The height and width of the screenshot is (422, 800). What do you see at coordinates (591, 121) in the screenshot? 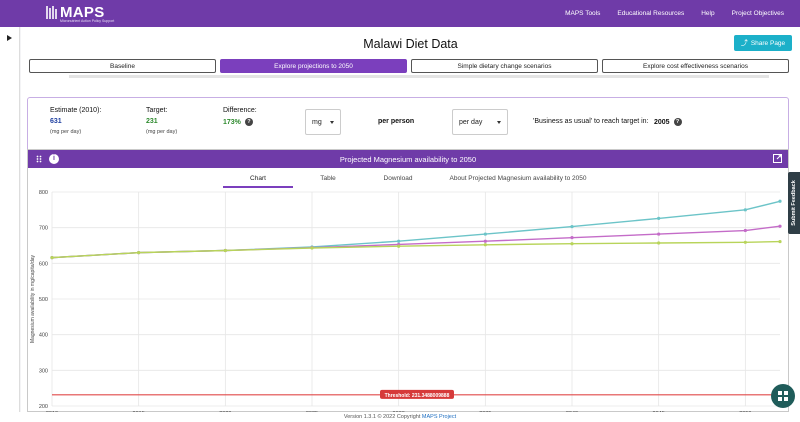
I see `bau-label: 'Business as usual' to reach target in:` at bounding box center [591, 121].